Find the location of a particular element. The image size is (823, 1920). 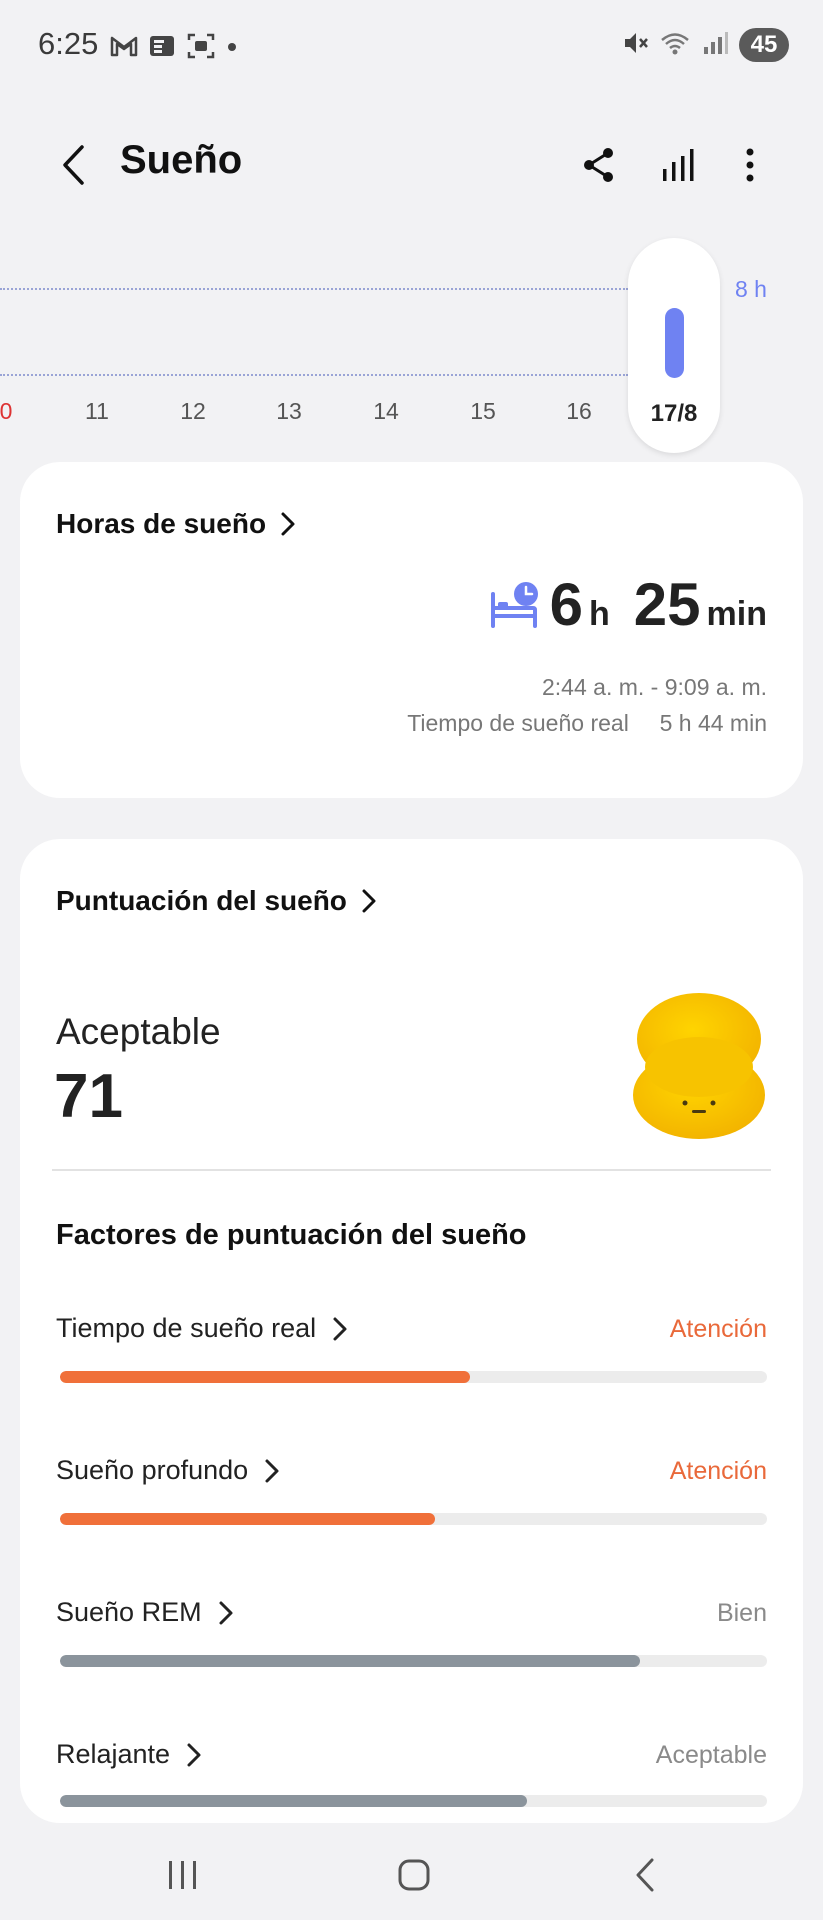

factor-restful: Relajante Aceptable is located at coordinates (411, 1784).